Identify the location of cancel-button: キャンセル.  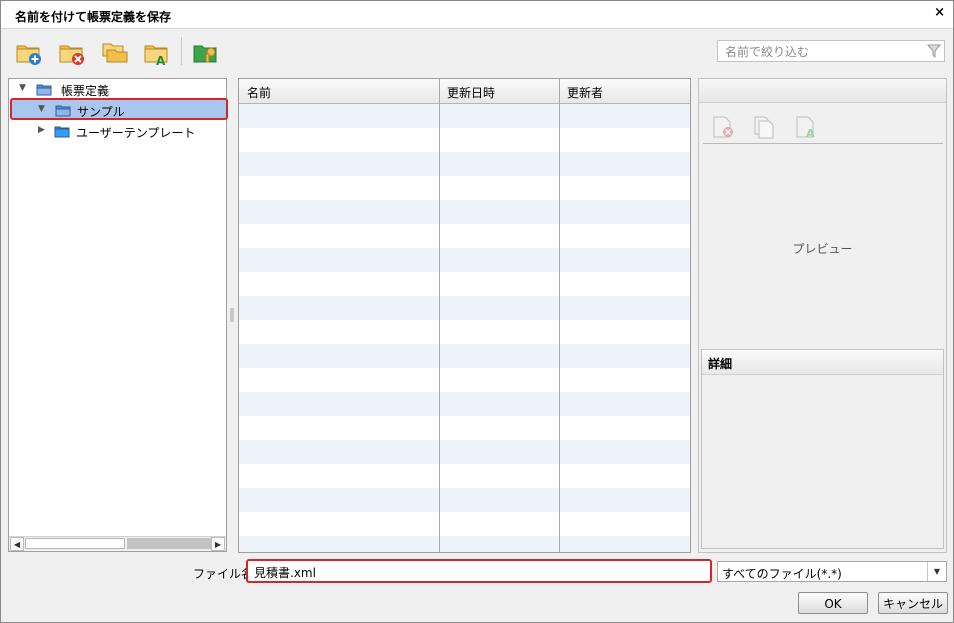
(913, 603).